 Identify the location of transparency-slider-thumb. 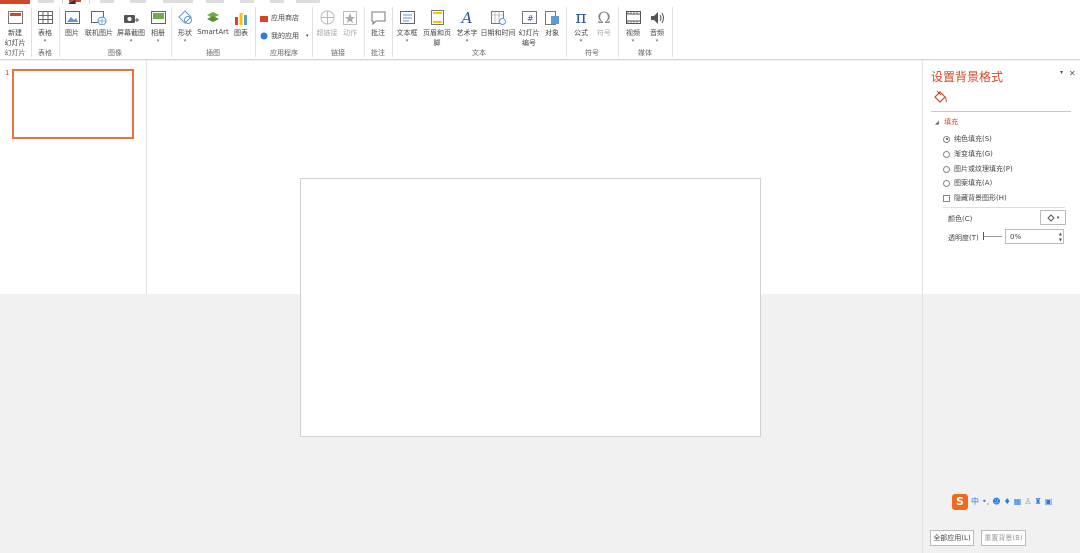
(983, 236).